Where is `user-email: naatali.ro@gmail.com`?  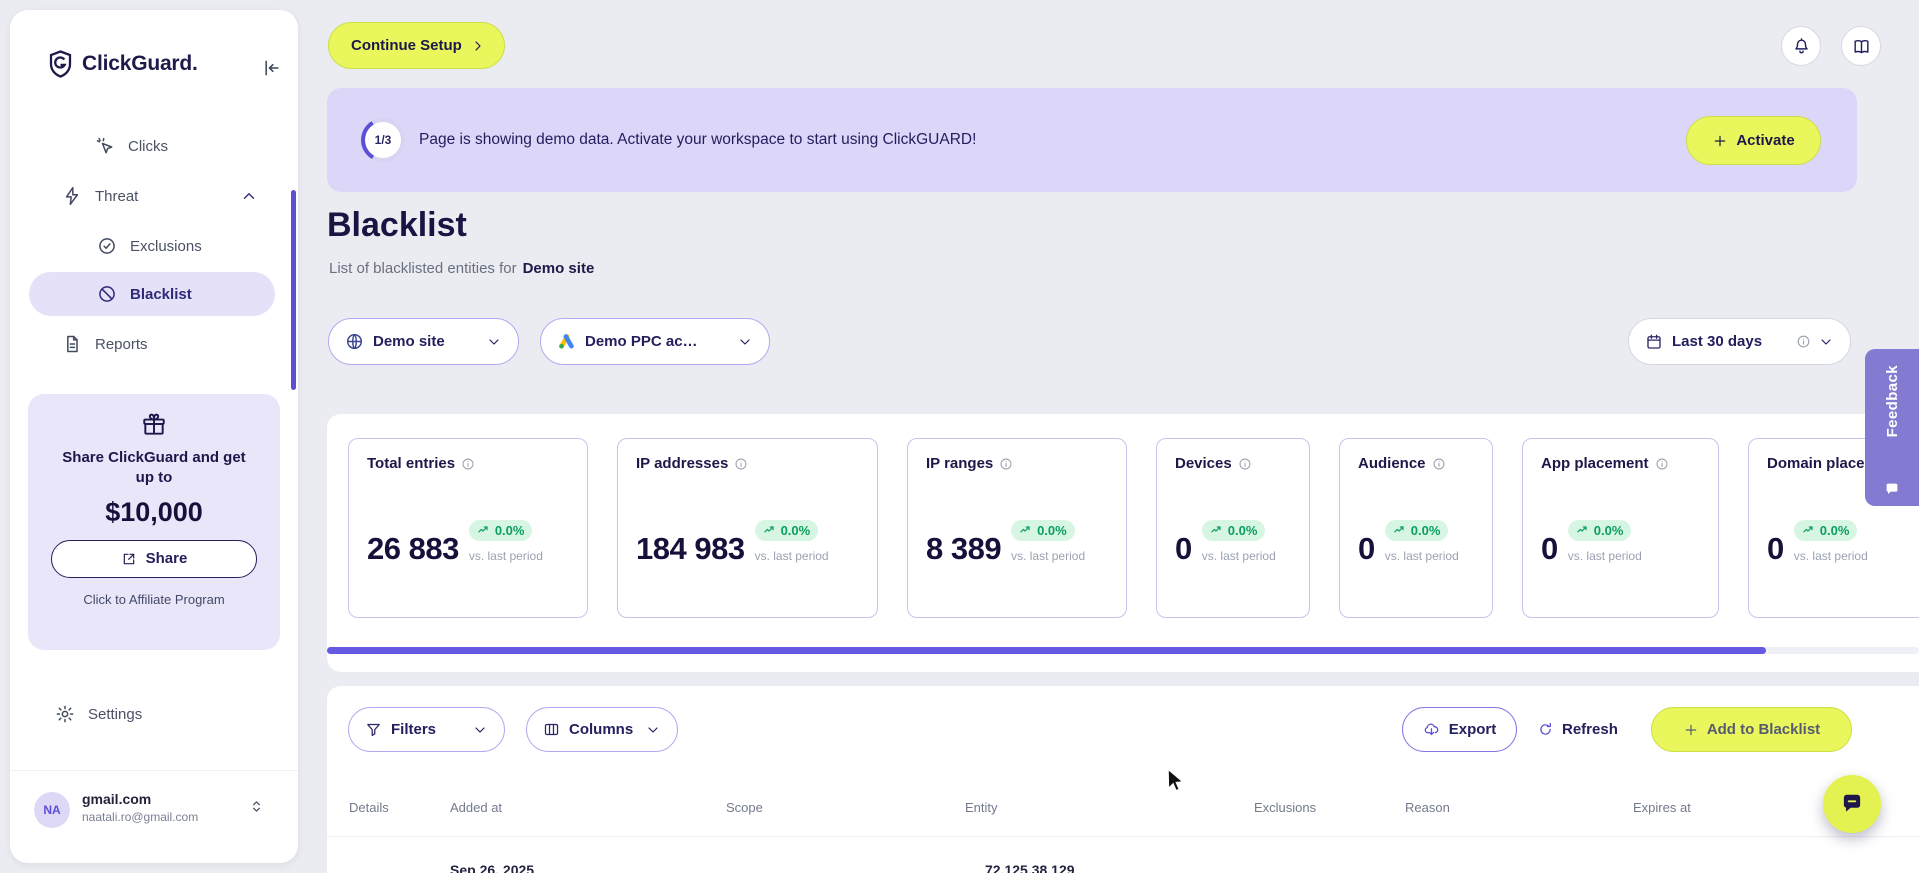
user-email: naatali.ro@gmail.com is located at coordinates (140, 817).